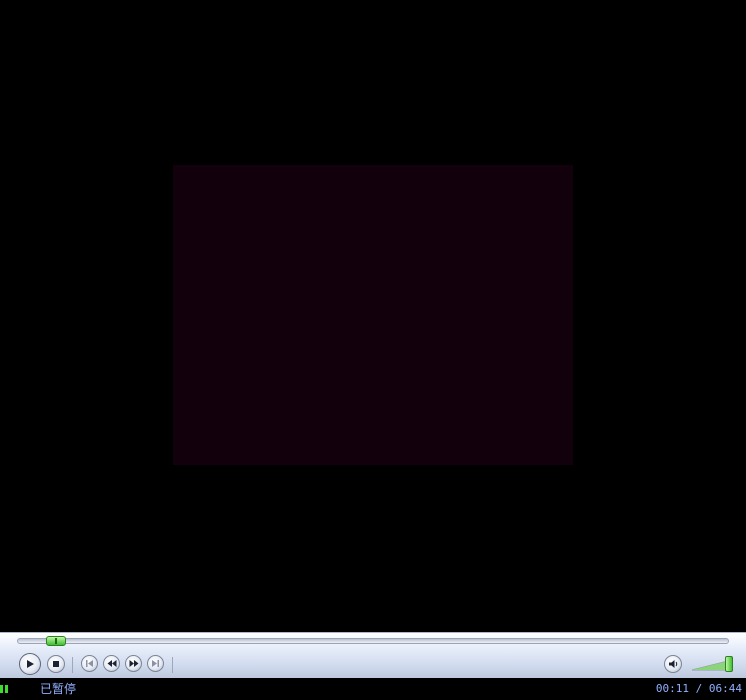 The height and width of the screenshot is (700, 746). I want to click on rewind-icon, so click(111, 663).